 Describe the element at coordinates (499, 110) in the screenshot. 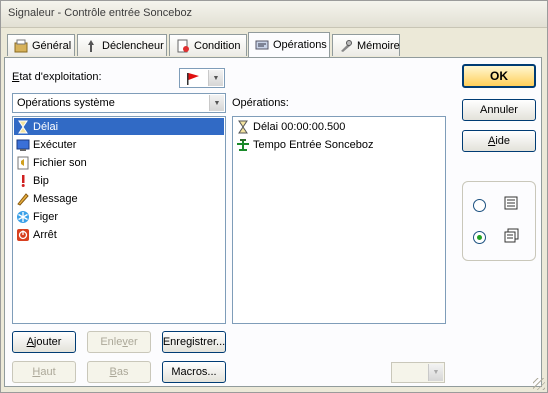

I see `cancel-button: Annuler` at that location.